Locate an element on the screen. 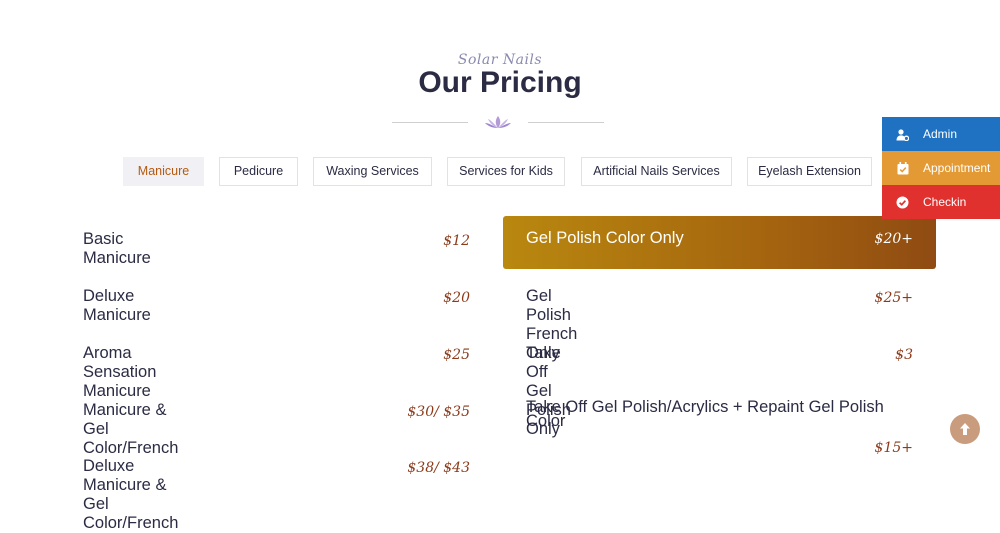  item-price: $25 is located at coordinates (456, 355).